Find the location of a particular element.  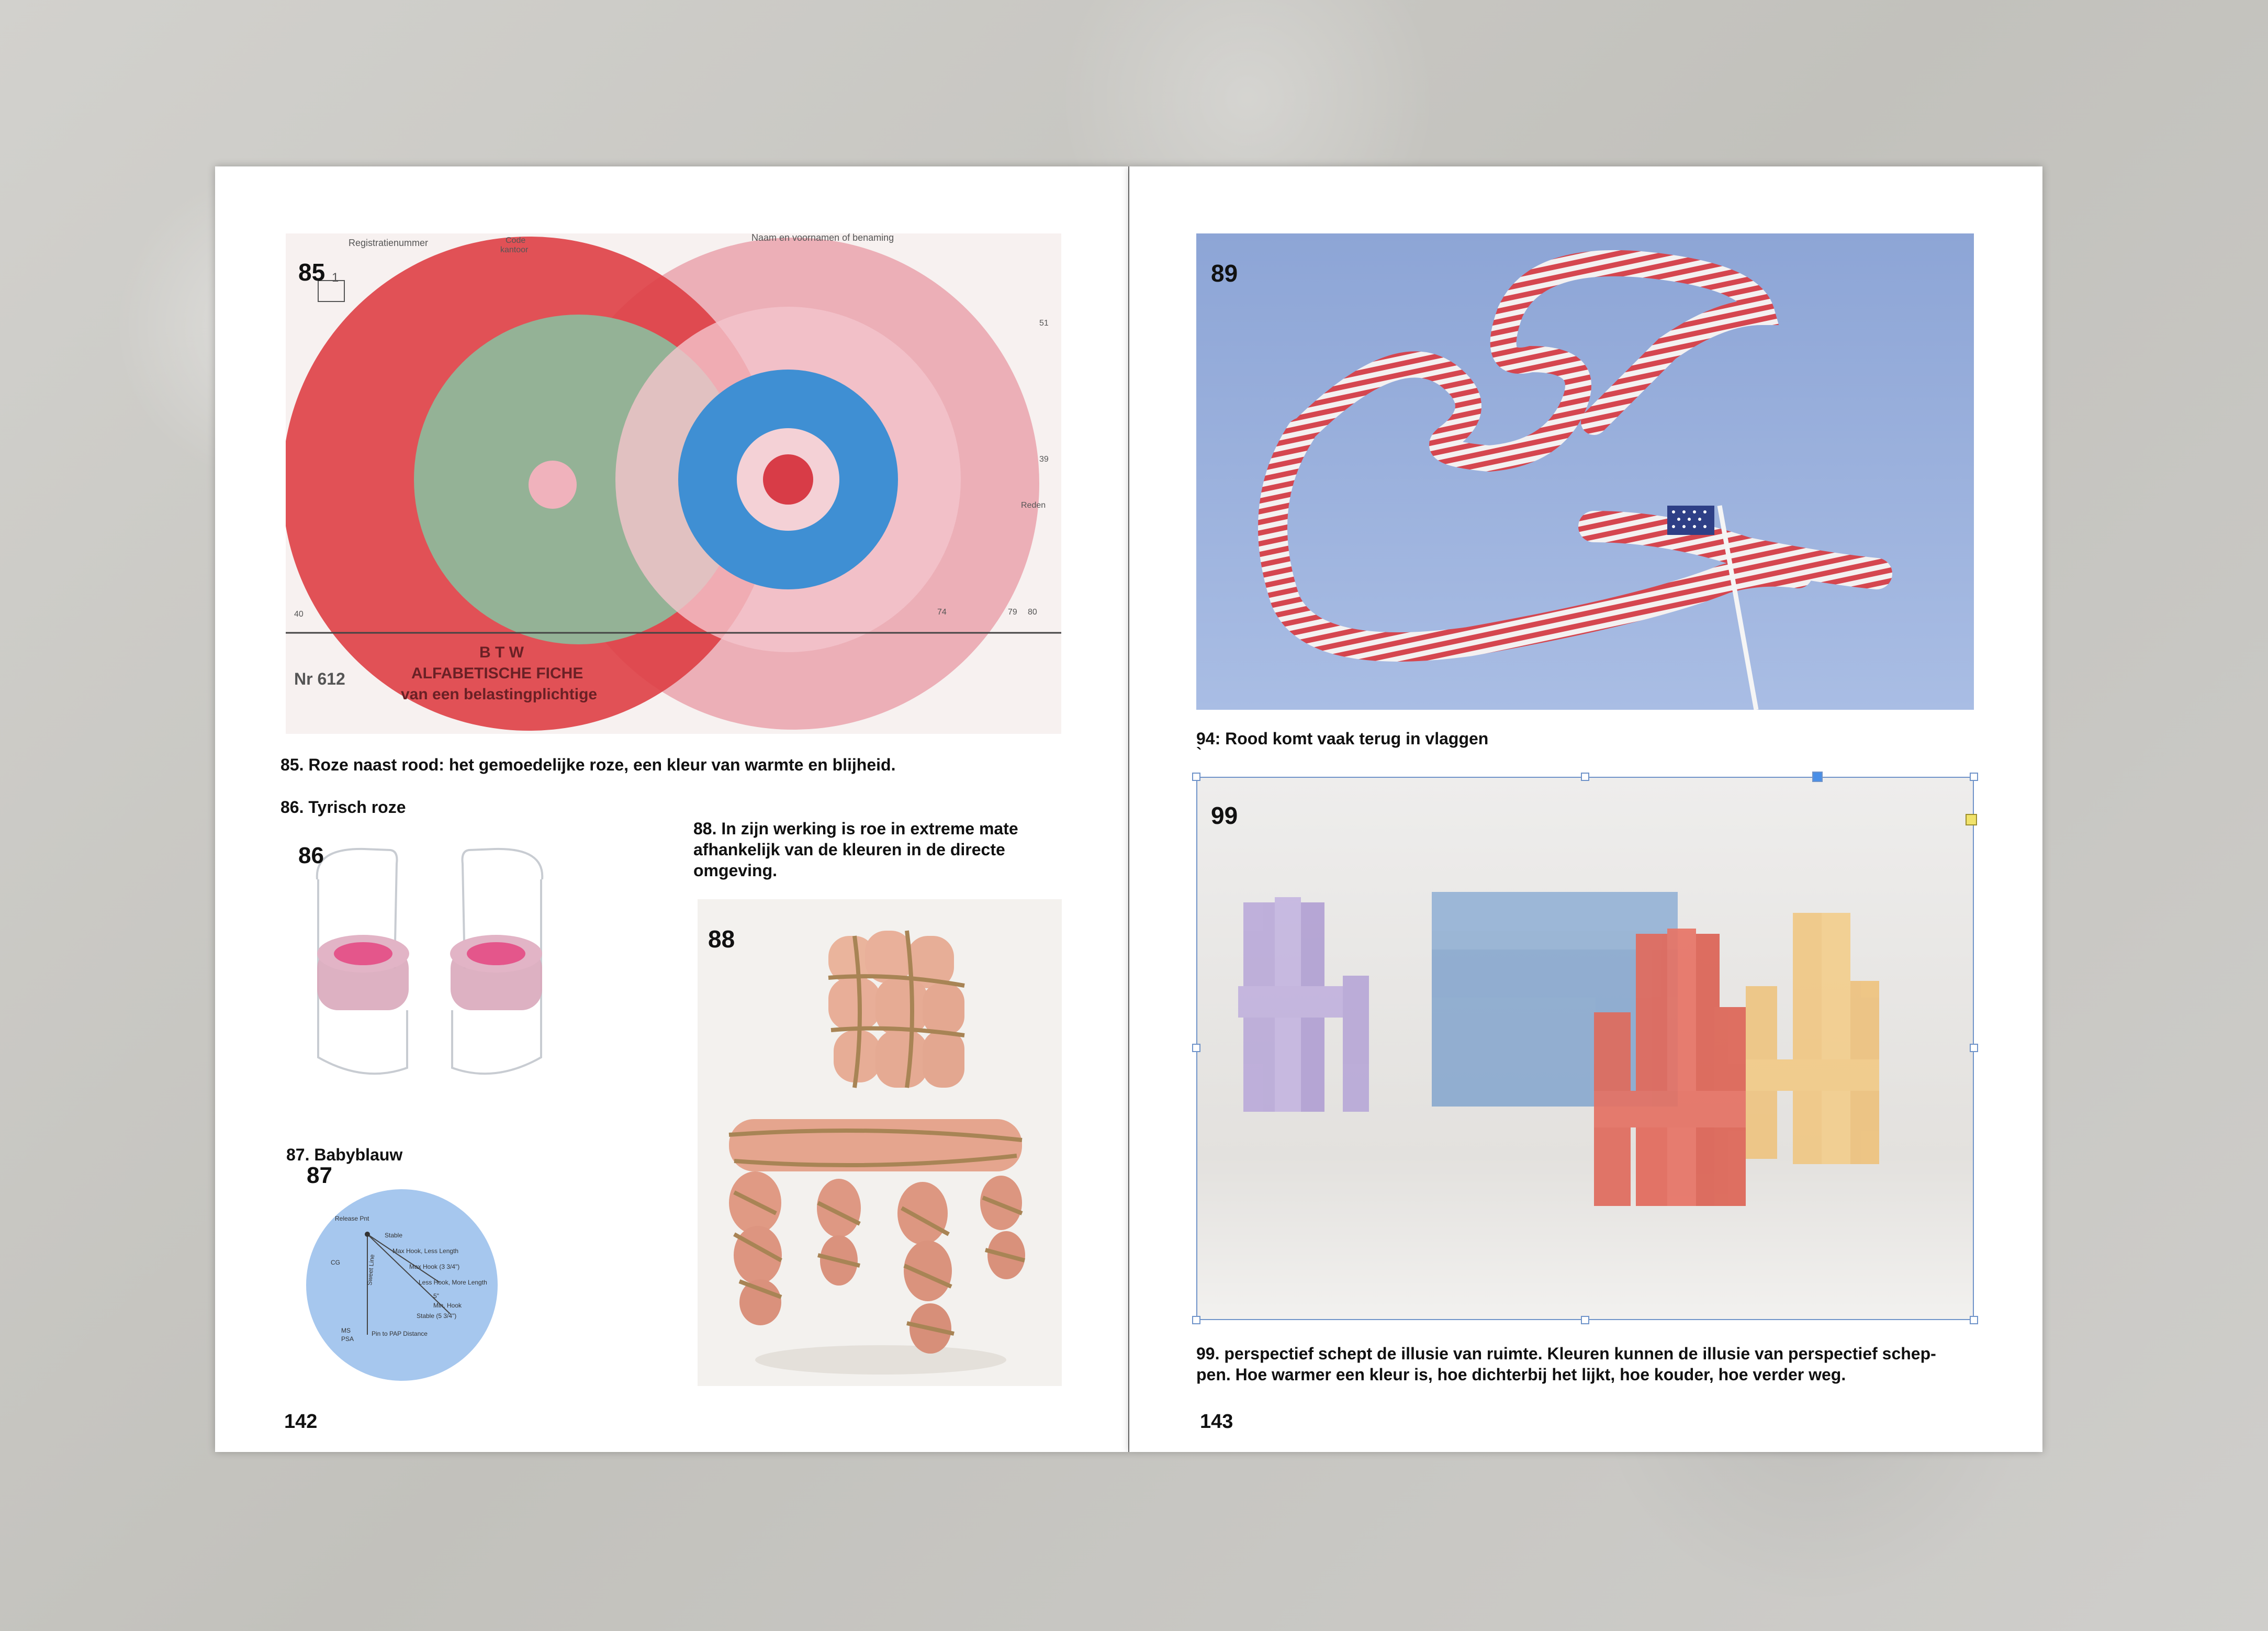

figure-89-flag-ribbon: 89 is located at coordinates (1585, 471).